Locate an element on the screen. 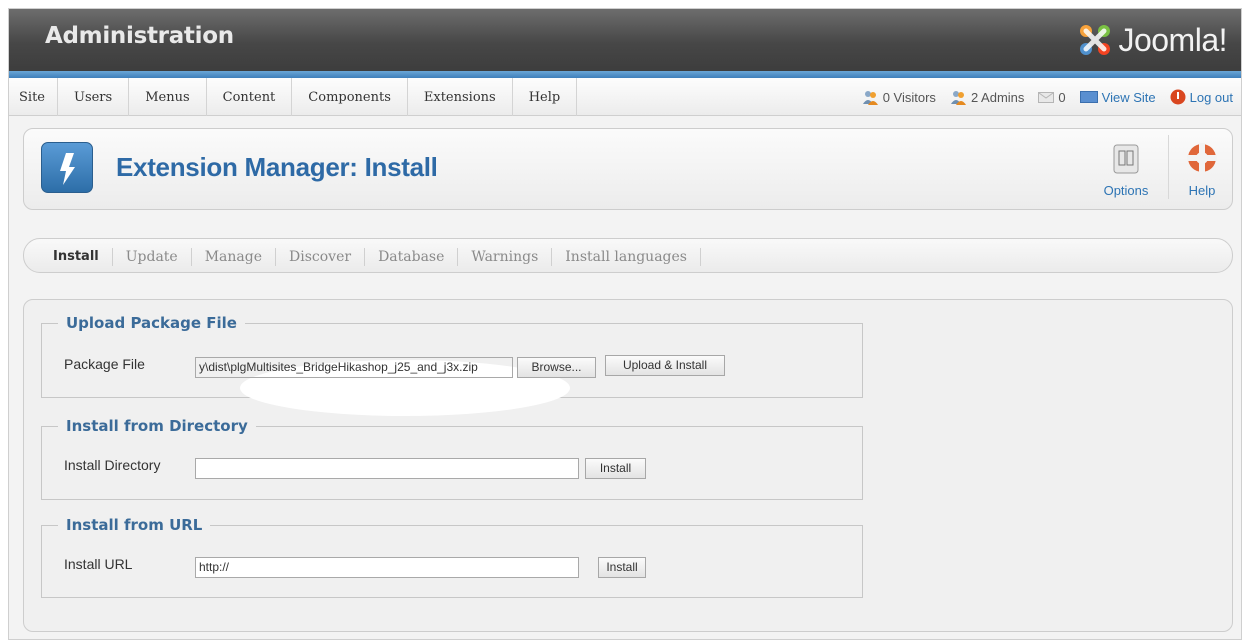 The image size is (1246, 642). install-directory-button: Install is located at coordinates (615, 468).